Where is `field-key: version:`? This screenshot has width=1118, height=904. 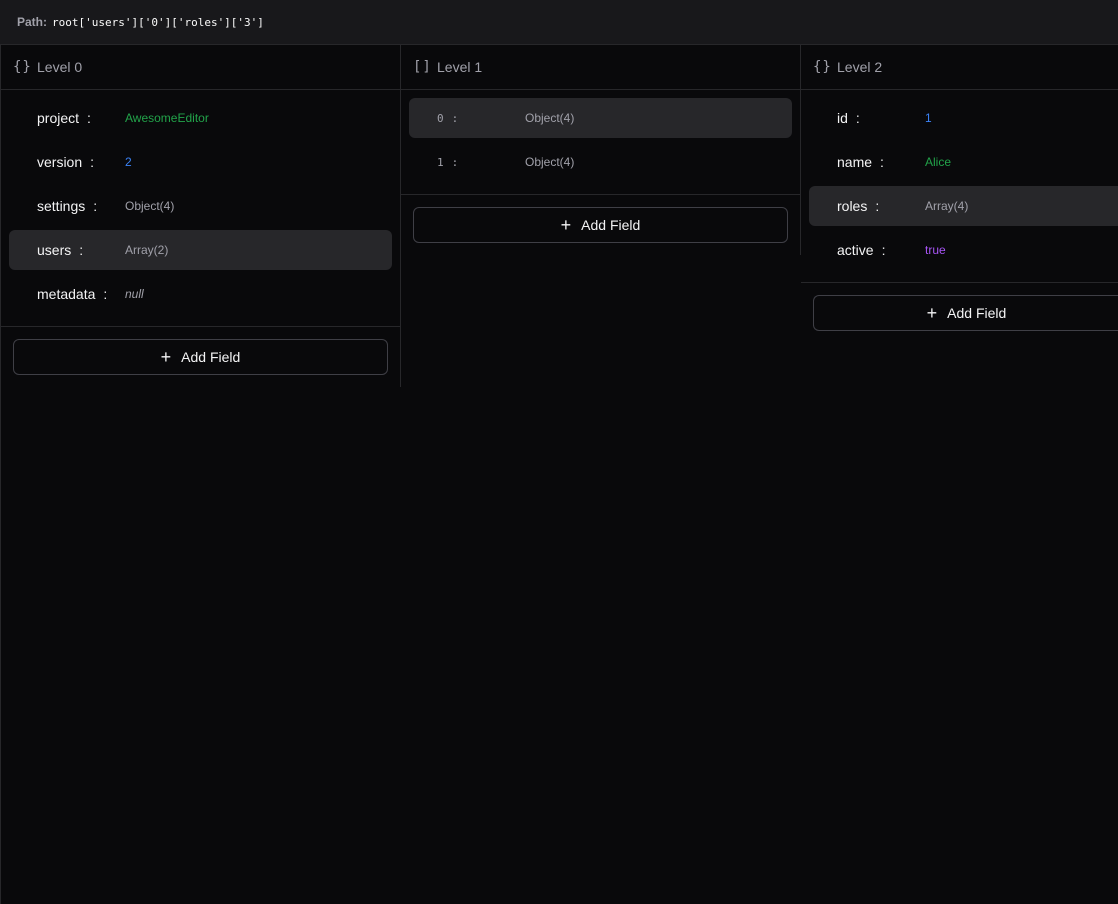
field-key: version: is located at coordinates (66, 162).